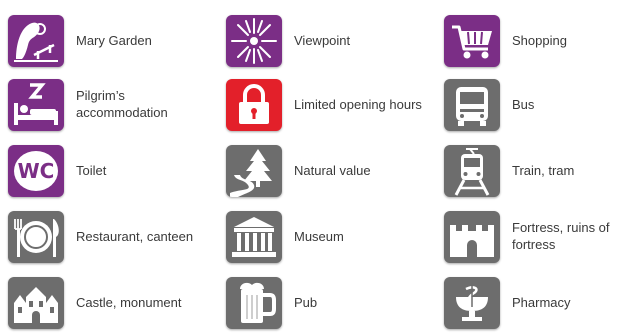 This screenshot has height=334, width=619. I want to click on legend-item-pub: Pub, so click(318, 299).